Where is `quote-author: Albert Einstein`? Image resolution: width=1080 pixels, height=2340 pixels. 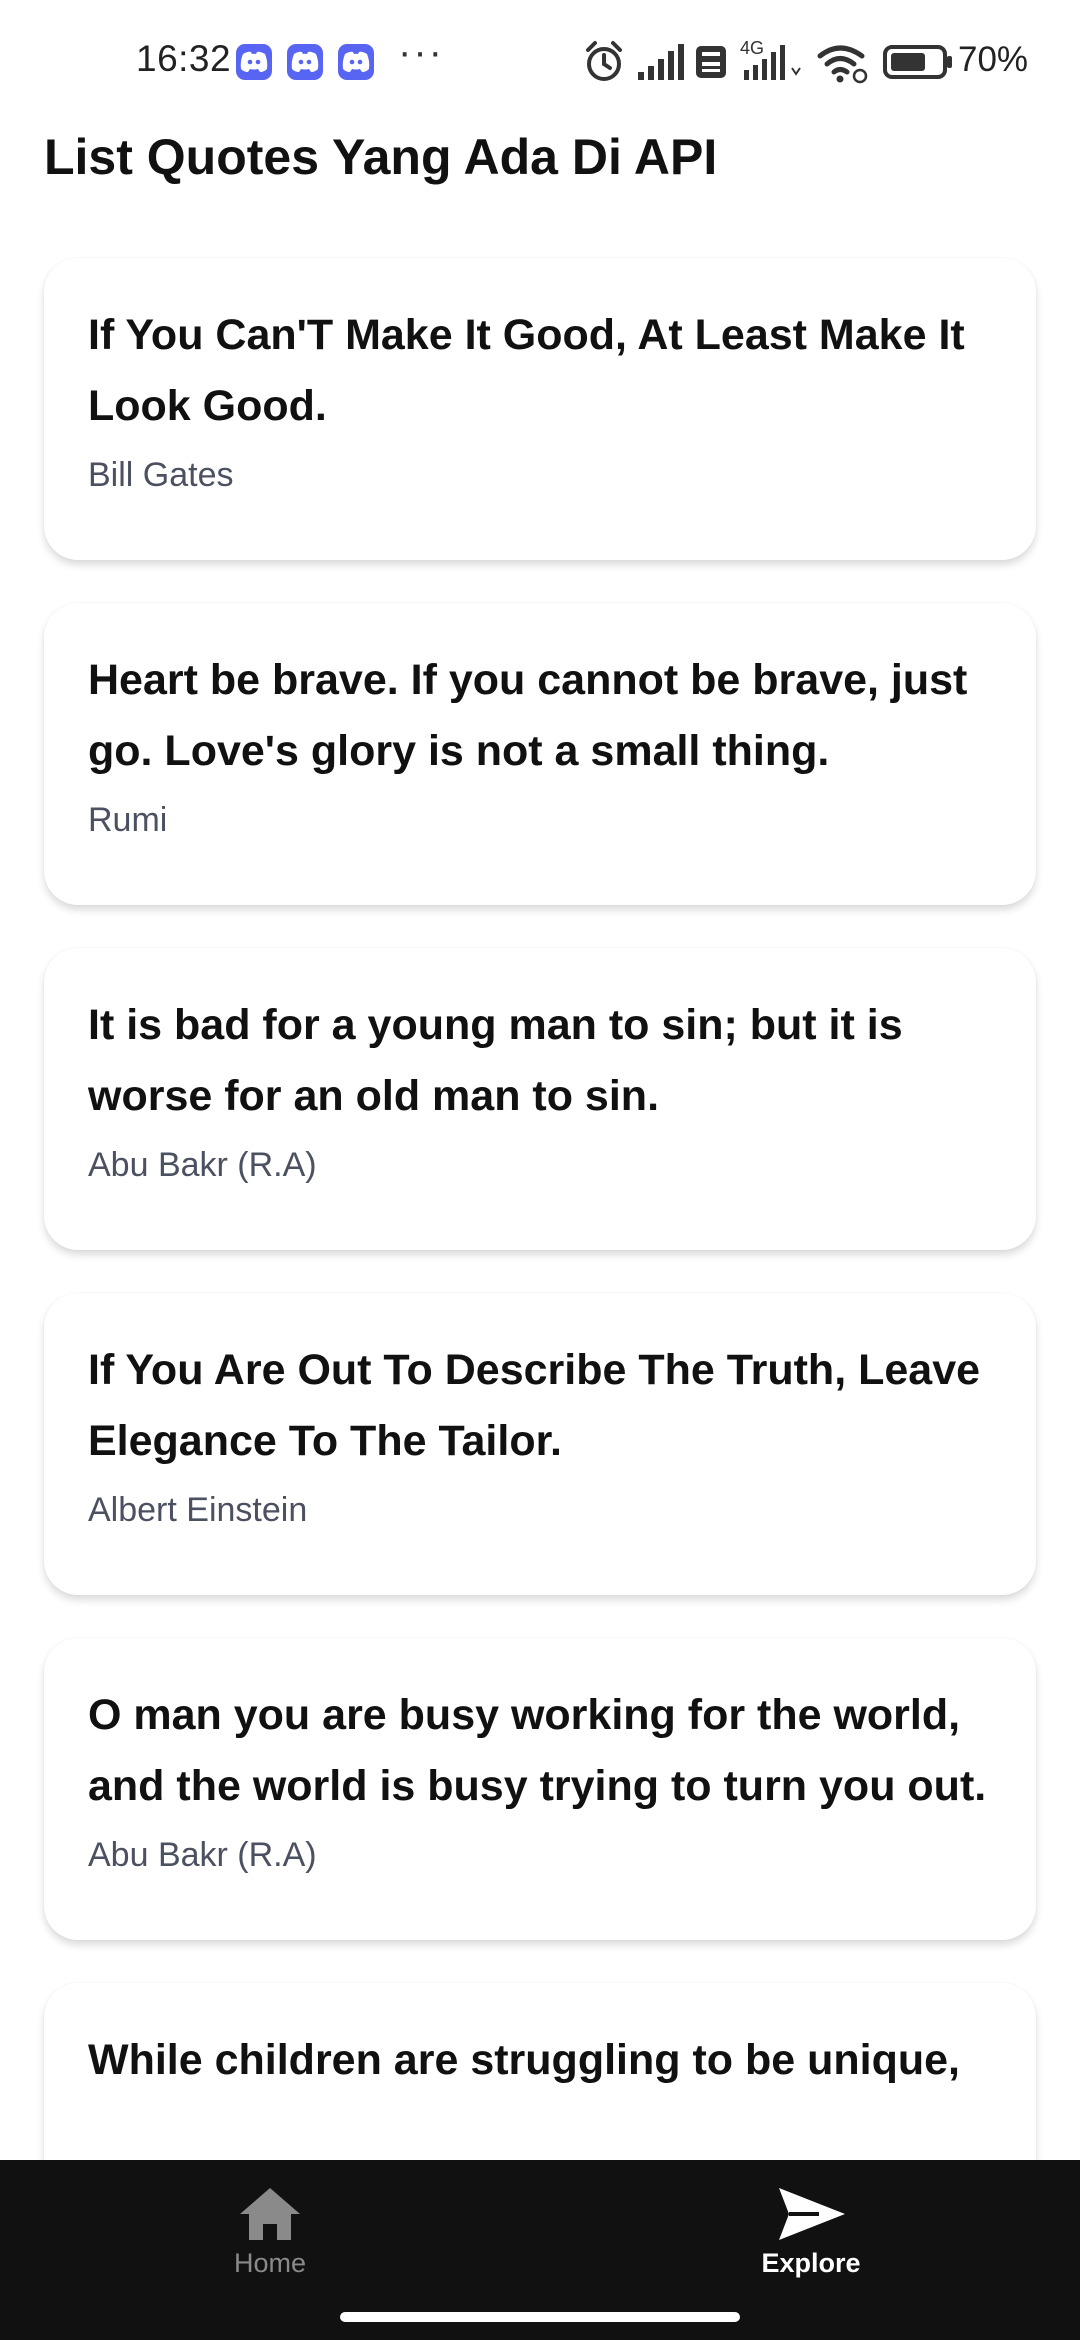 quote-author: Albert Einstein is located at coordinates (198, 1510).